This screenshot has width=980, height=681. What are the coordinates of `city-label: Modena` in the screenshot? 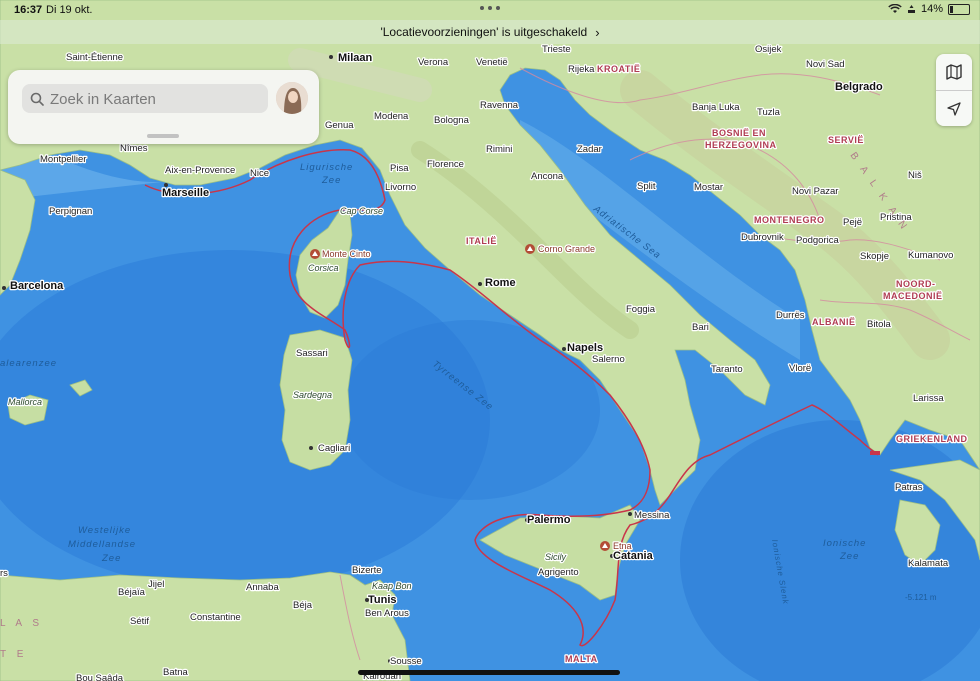 It's located at (391, 116).